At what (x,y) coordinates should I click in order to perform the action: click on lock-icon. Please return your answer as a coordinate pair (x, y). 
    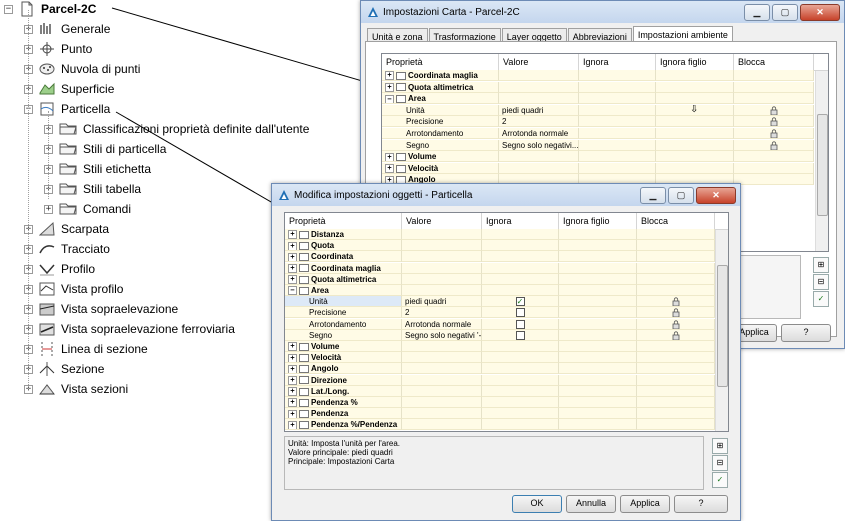
    Looking at the image, I should click on (676, 313).